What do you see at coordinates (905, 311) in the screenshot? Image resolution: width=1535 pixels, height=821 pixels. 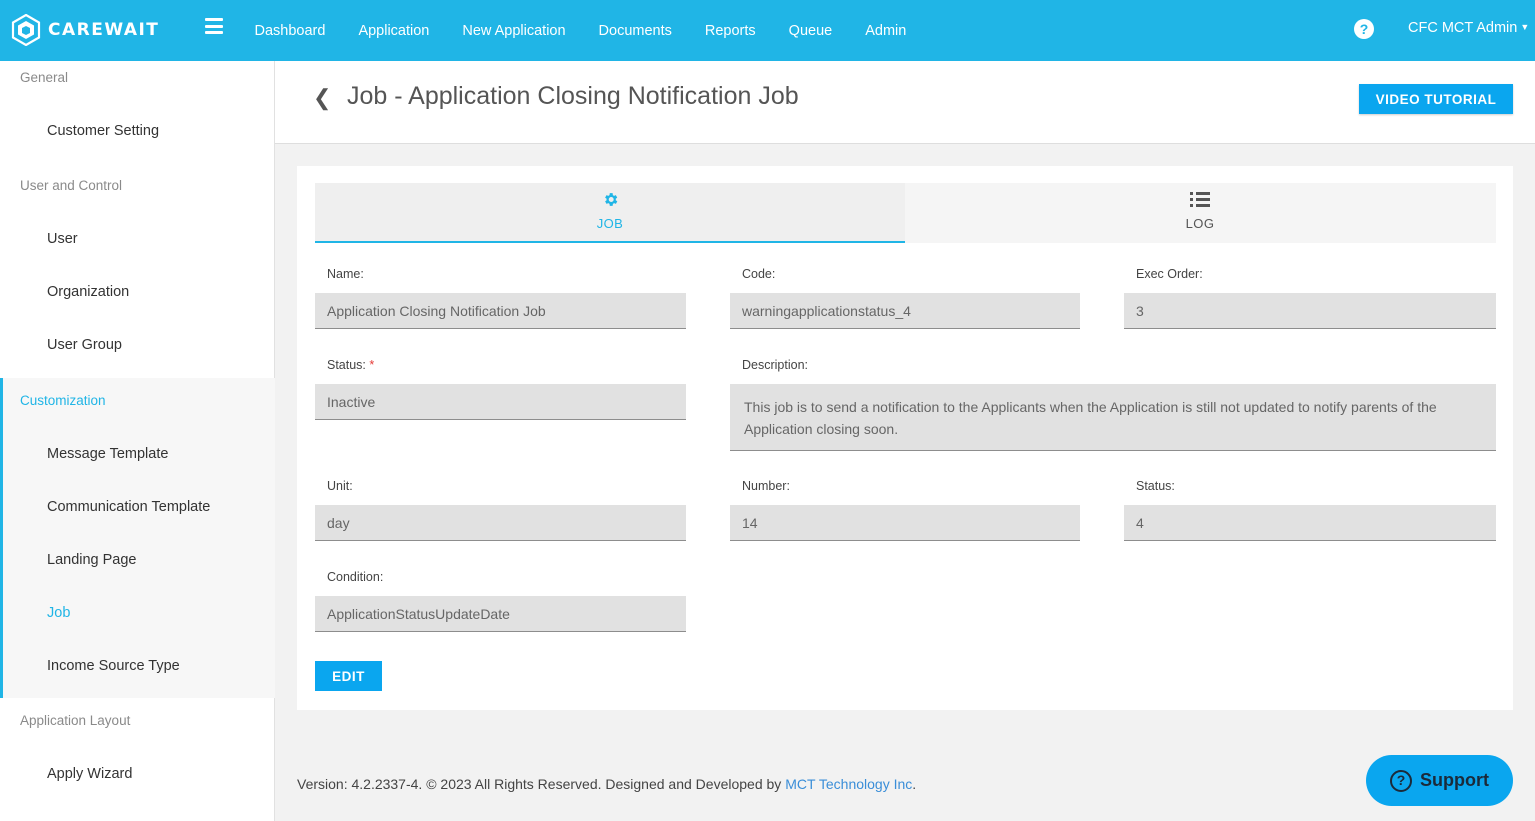 I see `code-field: warningapplicationstatus_4` at bounding box center [905, 311].